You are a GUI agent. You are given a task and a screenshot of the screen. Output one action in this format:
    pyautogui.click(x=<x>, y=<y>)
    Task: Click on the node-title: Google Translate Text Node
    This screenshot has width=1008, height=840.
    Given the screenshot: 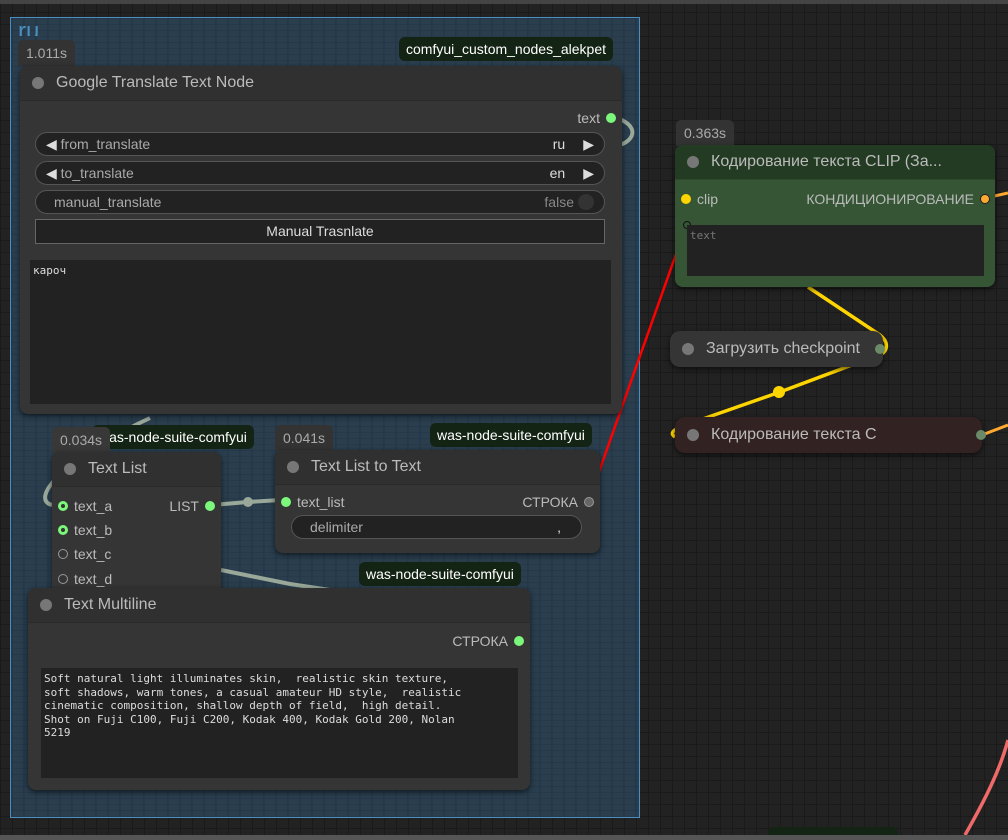 What is the action you would take?
    pyautogui.click(x=155, y=82)
    